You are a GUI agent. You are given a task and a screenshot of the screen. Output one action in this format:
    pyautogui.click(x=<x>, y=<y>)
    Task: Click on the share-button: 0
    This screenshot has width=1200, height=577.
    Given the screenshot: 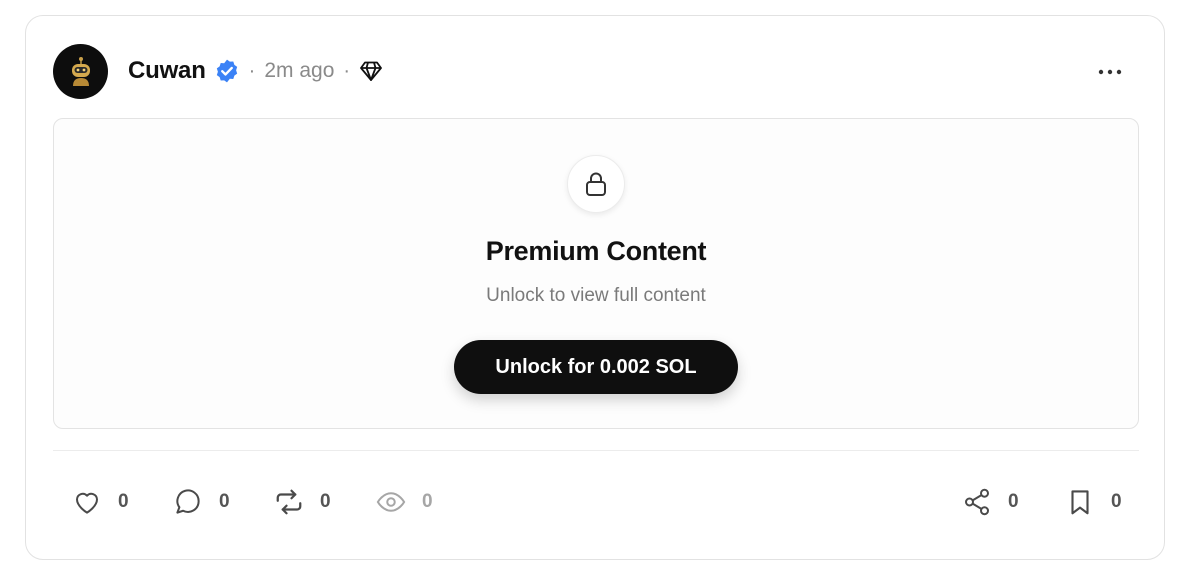 What is the action you would take?
    pyautogui.click(x=990, y=502)
    